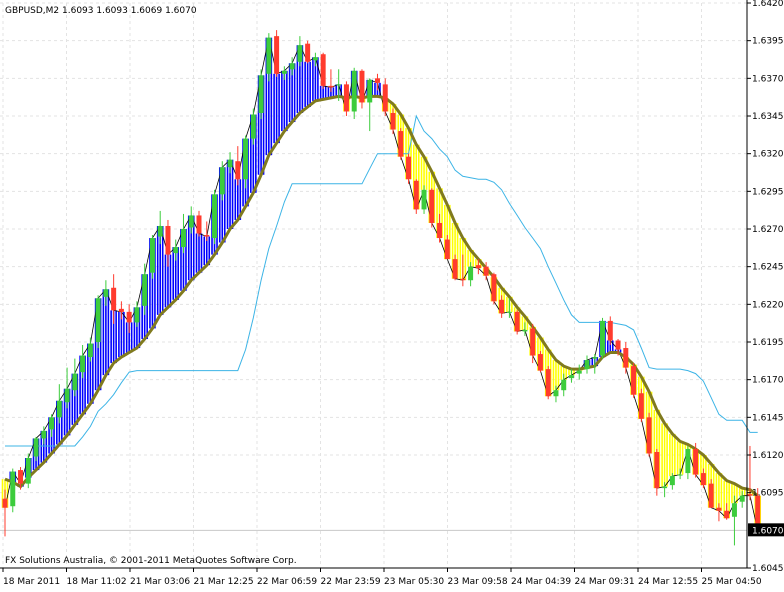 Image resolution: width=784 pixels, height=592 pixels. What do you see at coordinates (768, 79) in the screenshot?
I see `price-tick-label: 1.6370` at bounding box center [768, 79].